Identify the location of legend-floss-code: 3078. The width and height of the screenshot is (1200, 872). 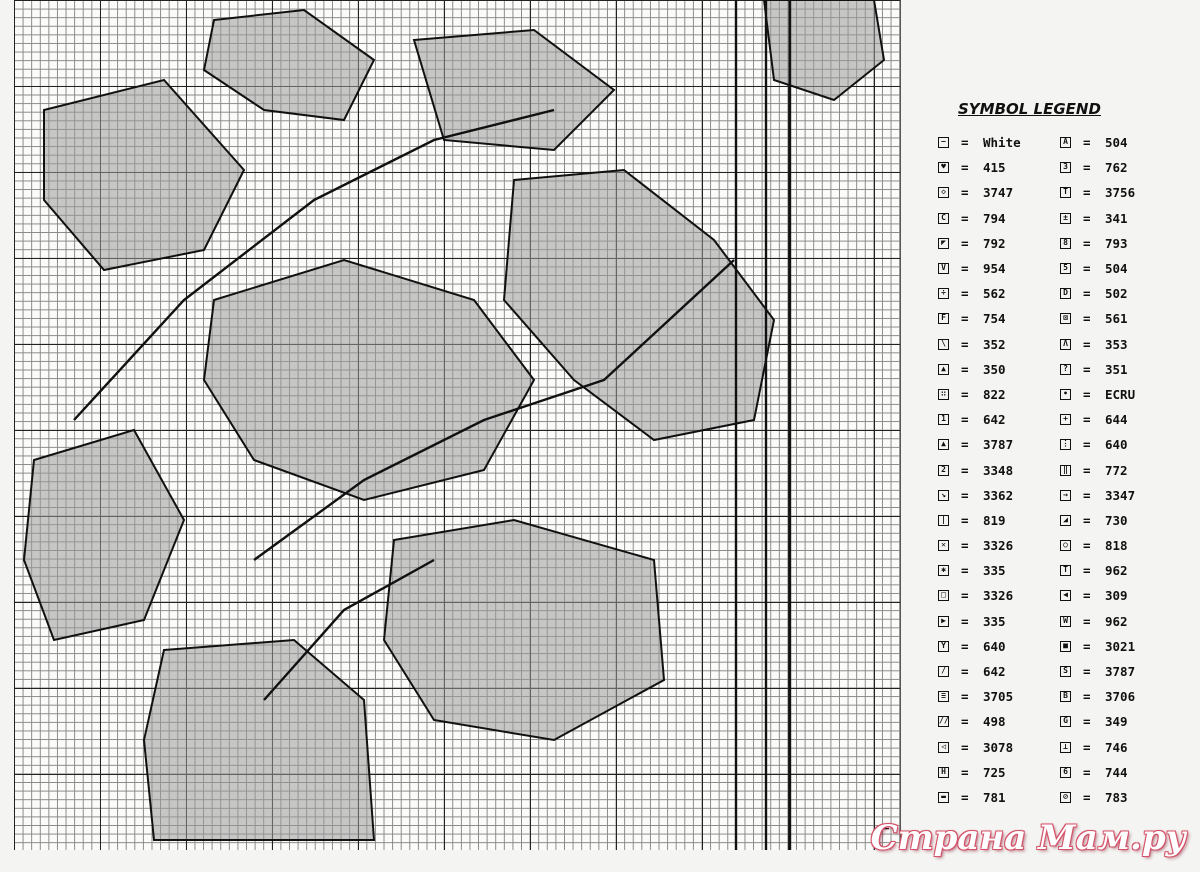
(998, 747).